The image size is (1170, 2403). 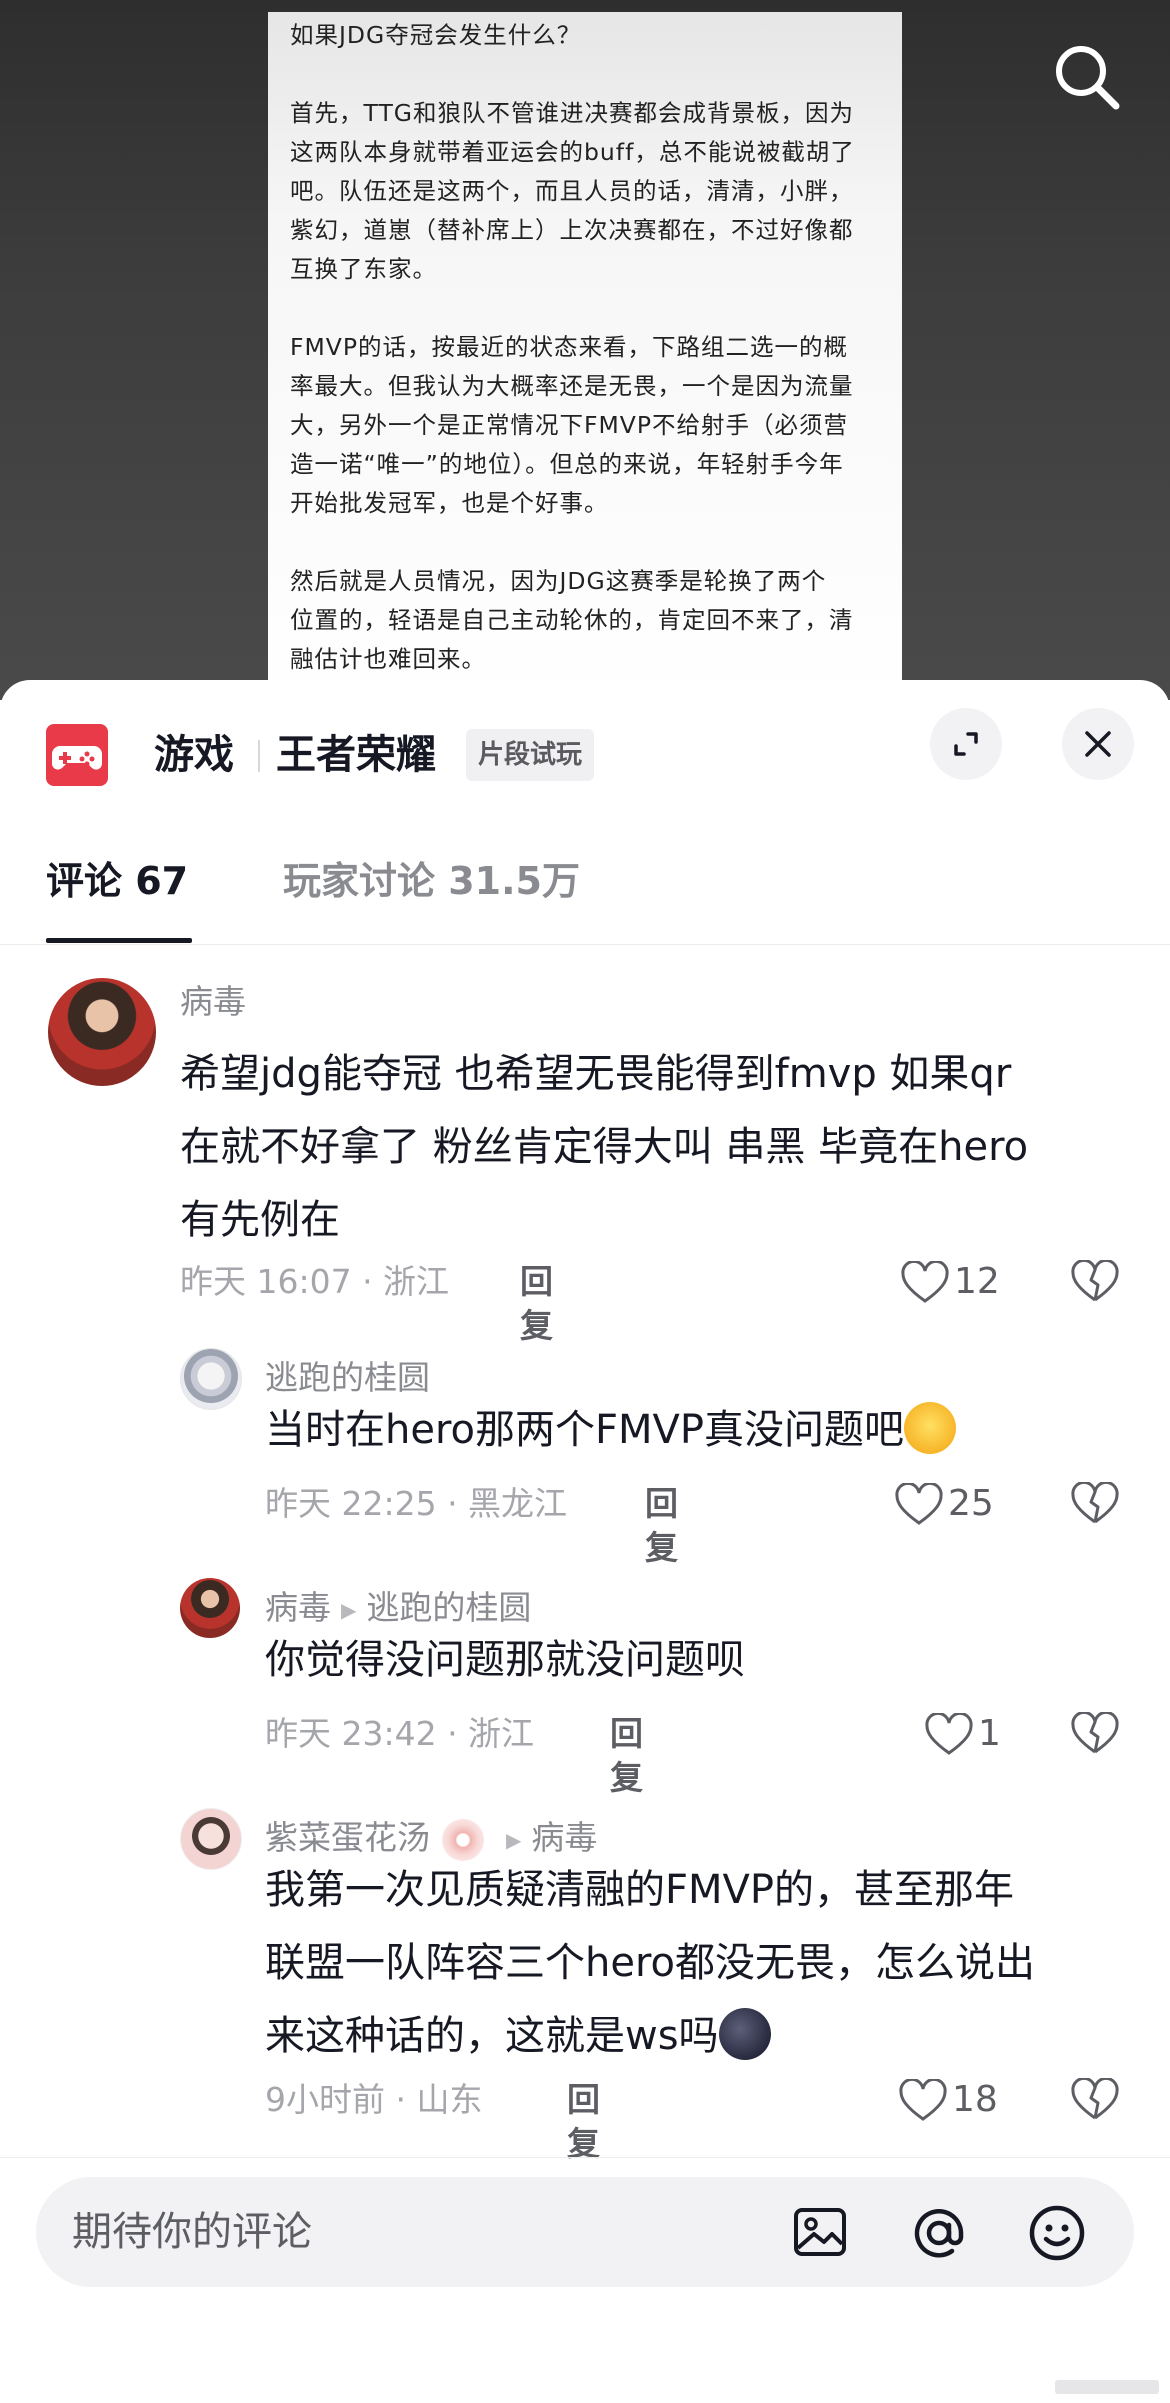 I want to click on reply-to-name: 病毒, so click(x=564, y=1837).